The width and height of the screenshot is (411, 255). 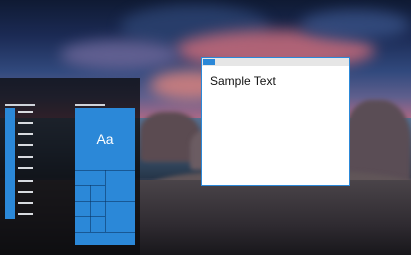 What do you see at coordinates (20, 105) in the screenshot?
I see `app-list-header-line` at bounding box center [20, 105].